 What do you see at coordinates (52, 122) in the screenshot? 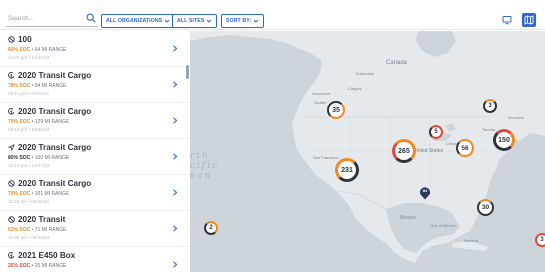
I see `range-value: 129 MI RANGE` at bounding box center [52, 122].